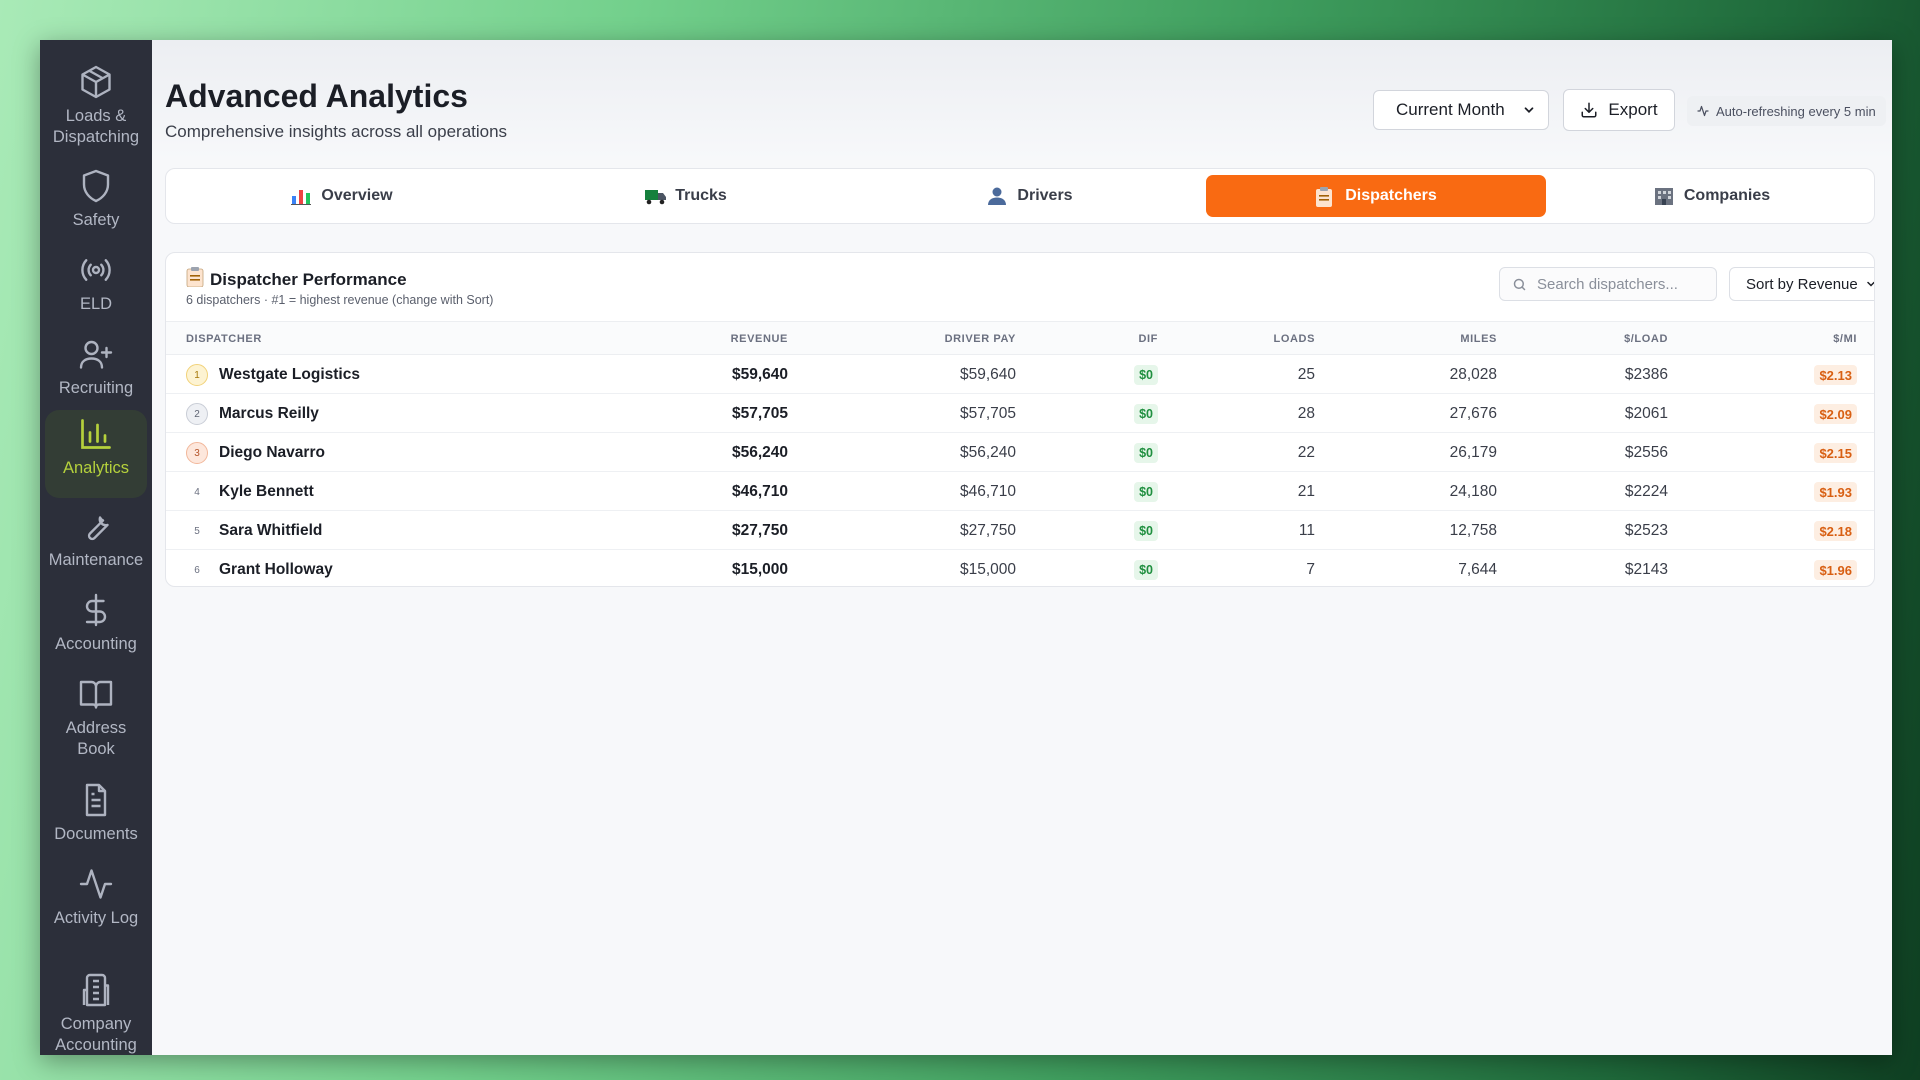 This screenshot has height=1080, width=1920. I want to click on per-load-value: $2556, so click(1646, 452).